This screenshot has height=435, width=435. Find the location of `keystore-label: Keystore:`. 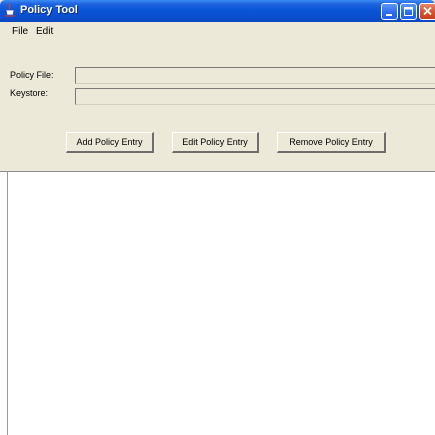

keystore-label: Keystore: is located at coordinates (29, 93).